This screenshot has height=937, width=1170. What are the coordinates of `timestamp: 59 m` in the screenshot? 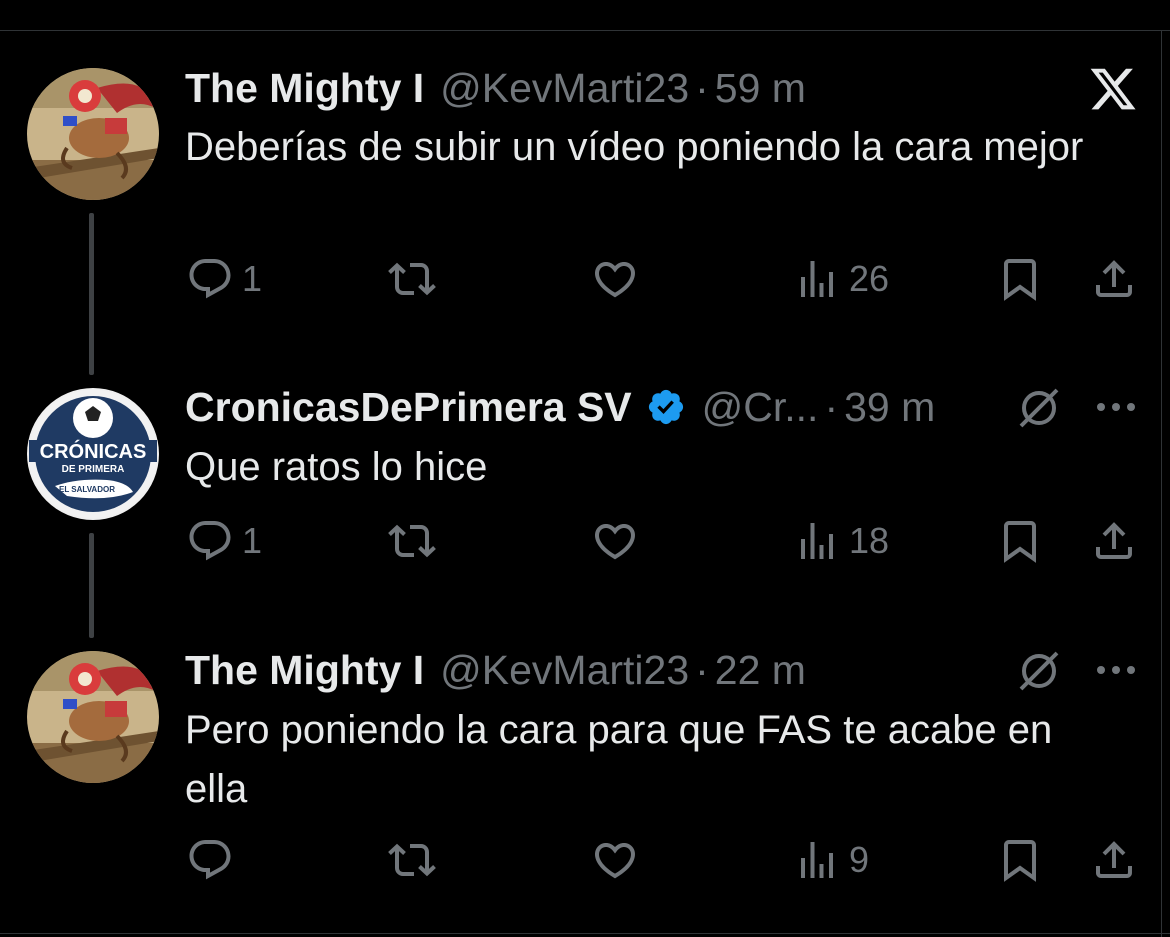 It's located at (760, 88).